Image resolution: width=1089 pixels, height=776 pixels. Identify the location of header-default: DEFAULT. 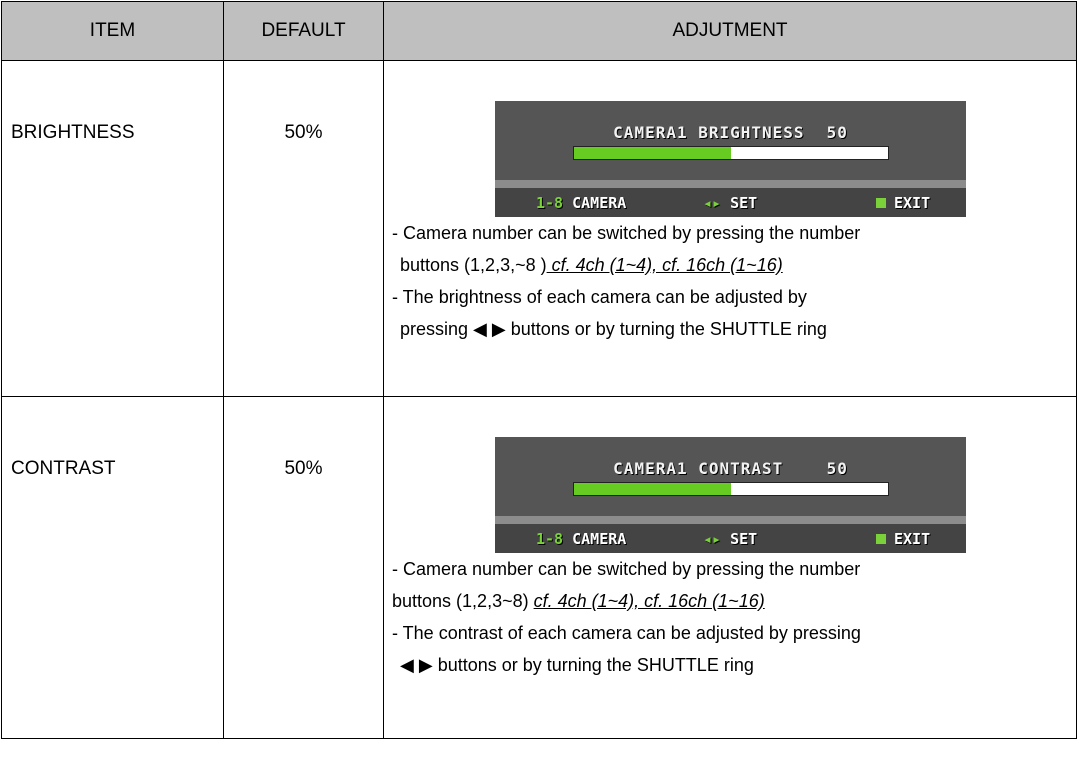
(303, 31).